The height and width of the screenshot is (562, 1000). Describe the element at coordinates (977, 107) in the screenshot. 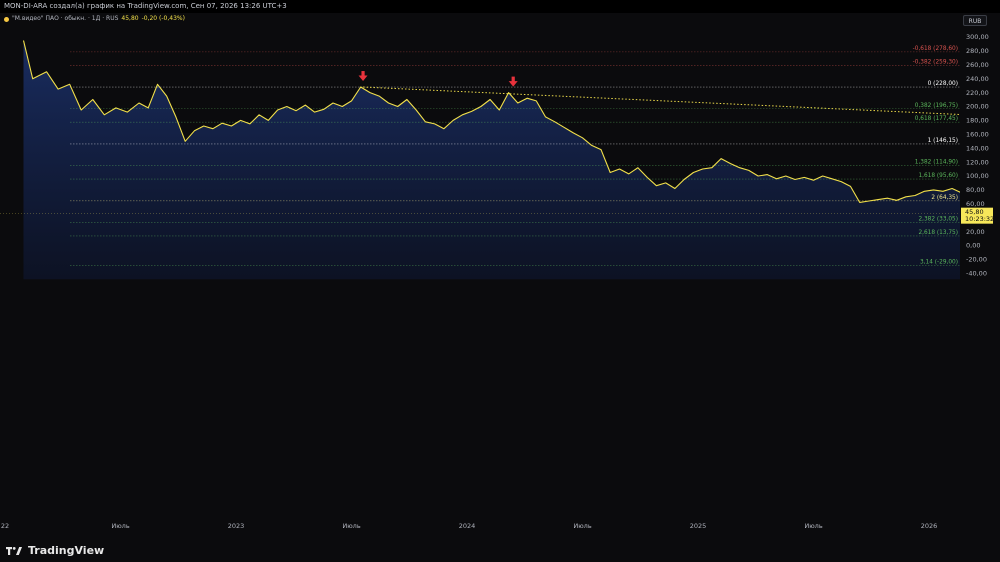

I see `y-tick-label: 200,00` at that location.